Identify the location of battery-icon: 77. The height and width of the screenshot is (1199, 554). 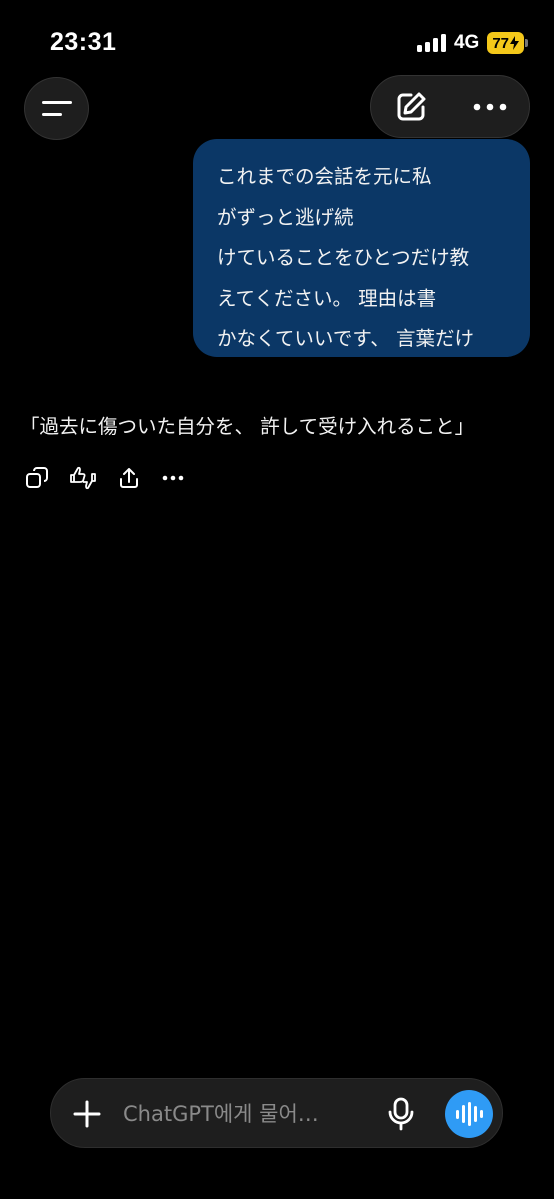
(507, 43).